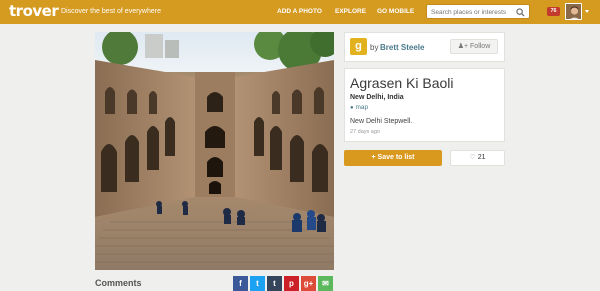 The height and width of the screenshot is (291, 600). I want to click on owner-avatar: g, so click(358, 46).